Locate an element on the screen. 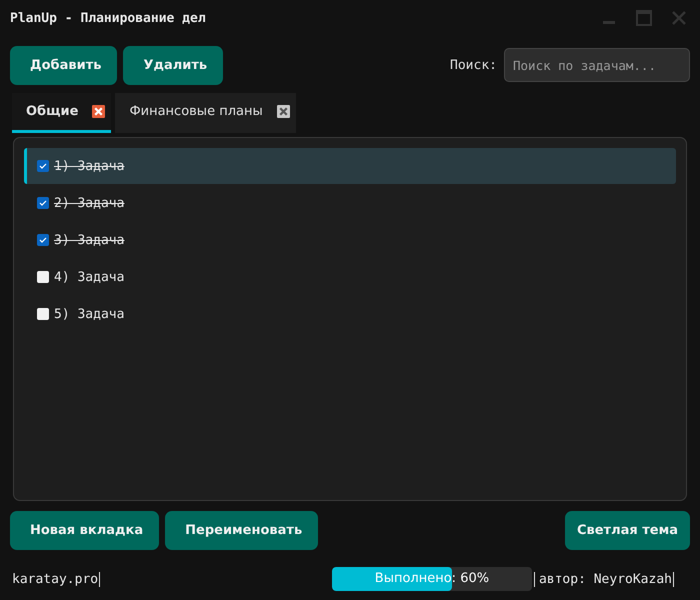  task-item: 5) Задача is located at coordinates (350, 314).